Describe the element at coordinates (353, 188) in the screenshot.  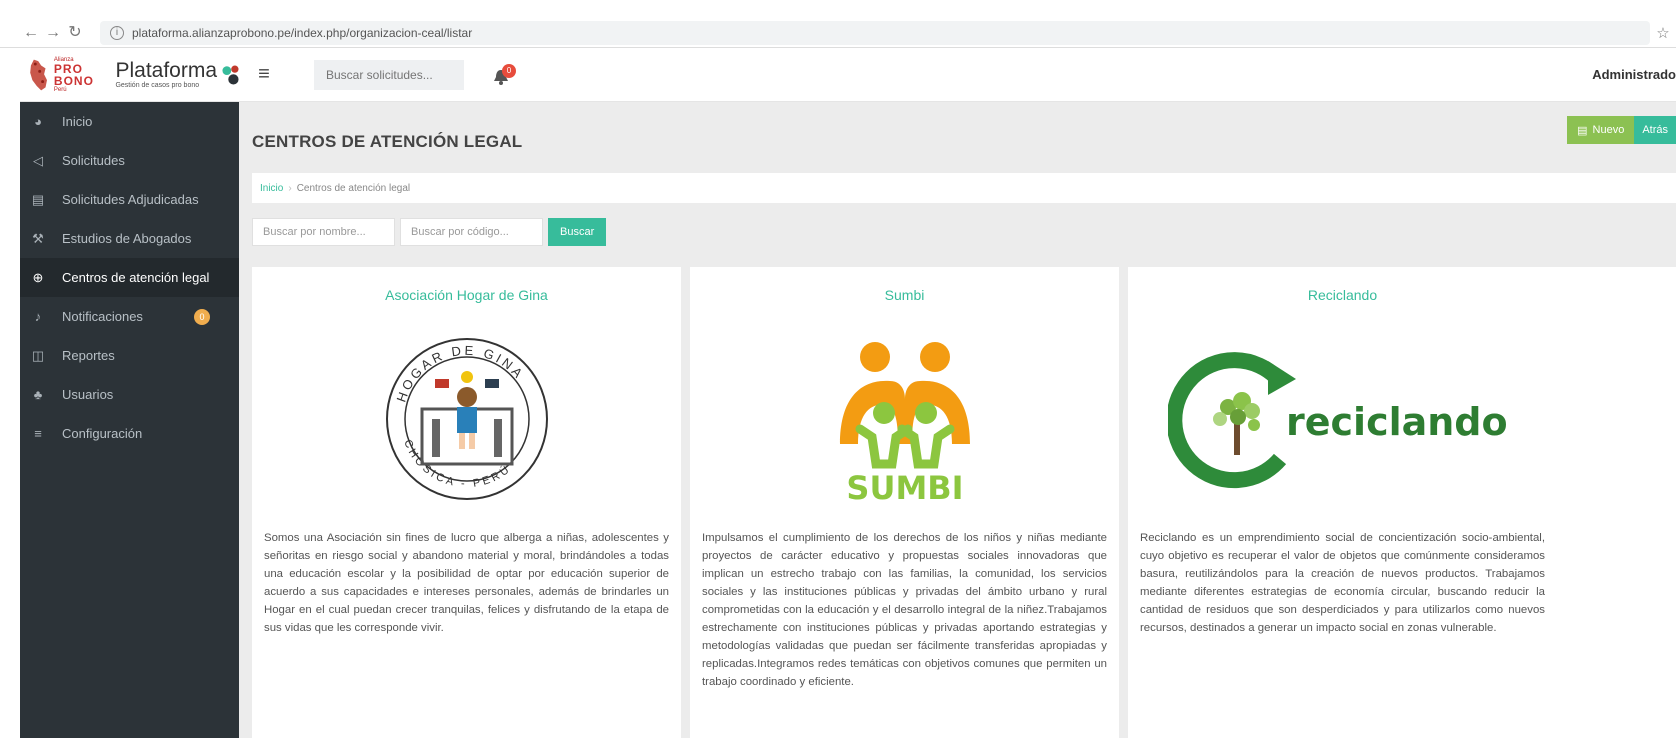
I see `breadcrumb-current: Centros de atención legal` at that location.